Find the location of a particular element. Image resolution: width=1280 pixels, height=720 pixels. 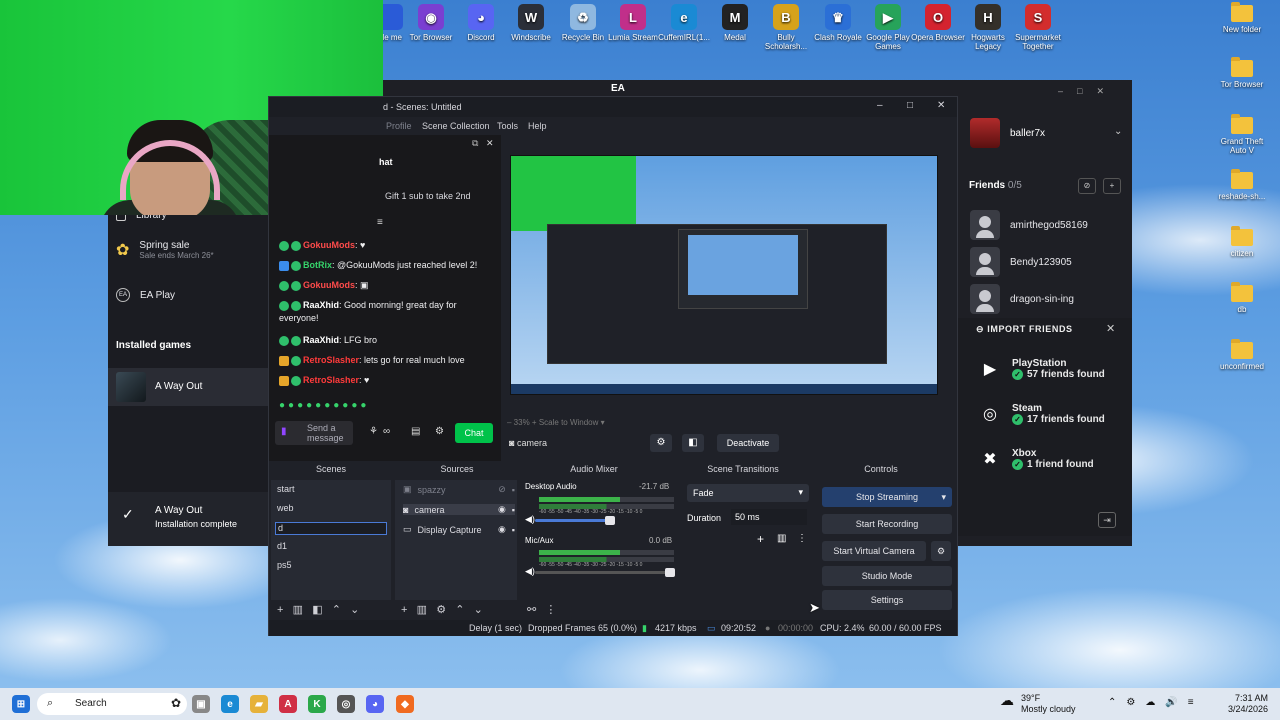

desktop-icon: L Lumia Stream is located at coordinates (633, 23).